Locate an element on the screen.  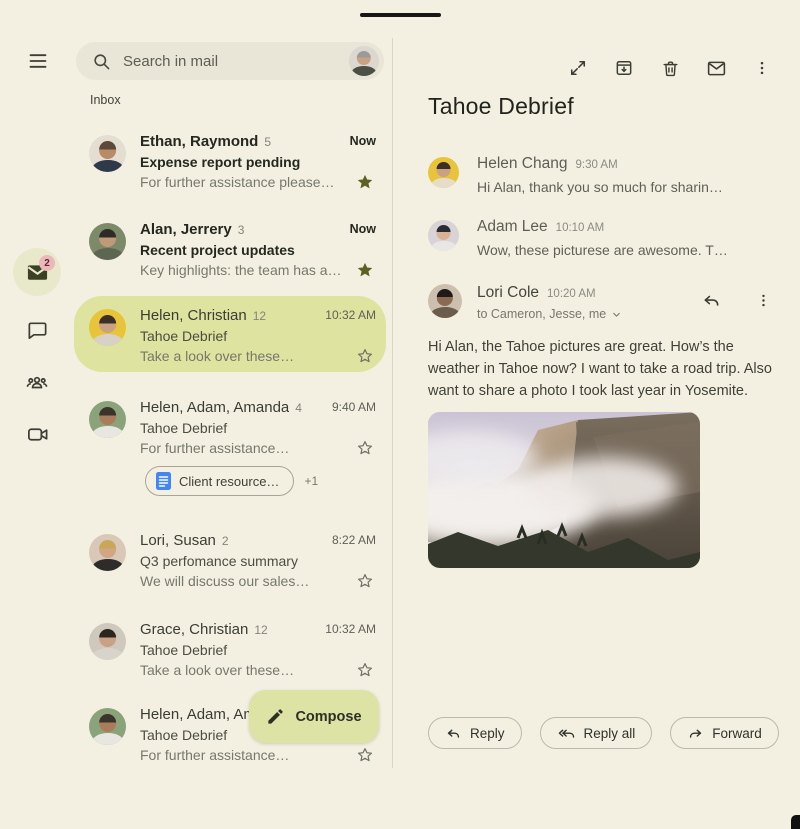
sidebar-item-meet is located at coordinates (37, 434).